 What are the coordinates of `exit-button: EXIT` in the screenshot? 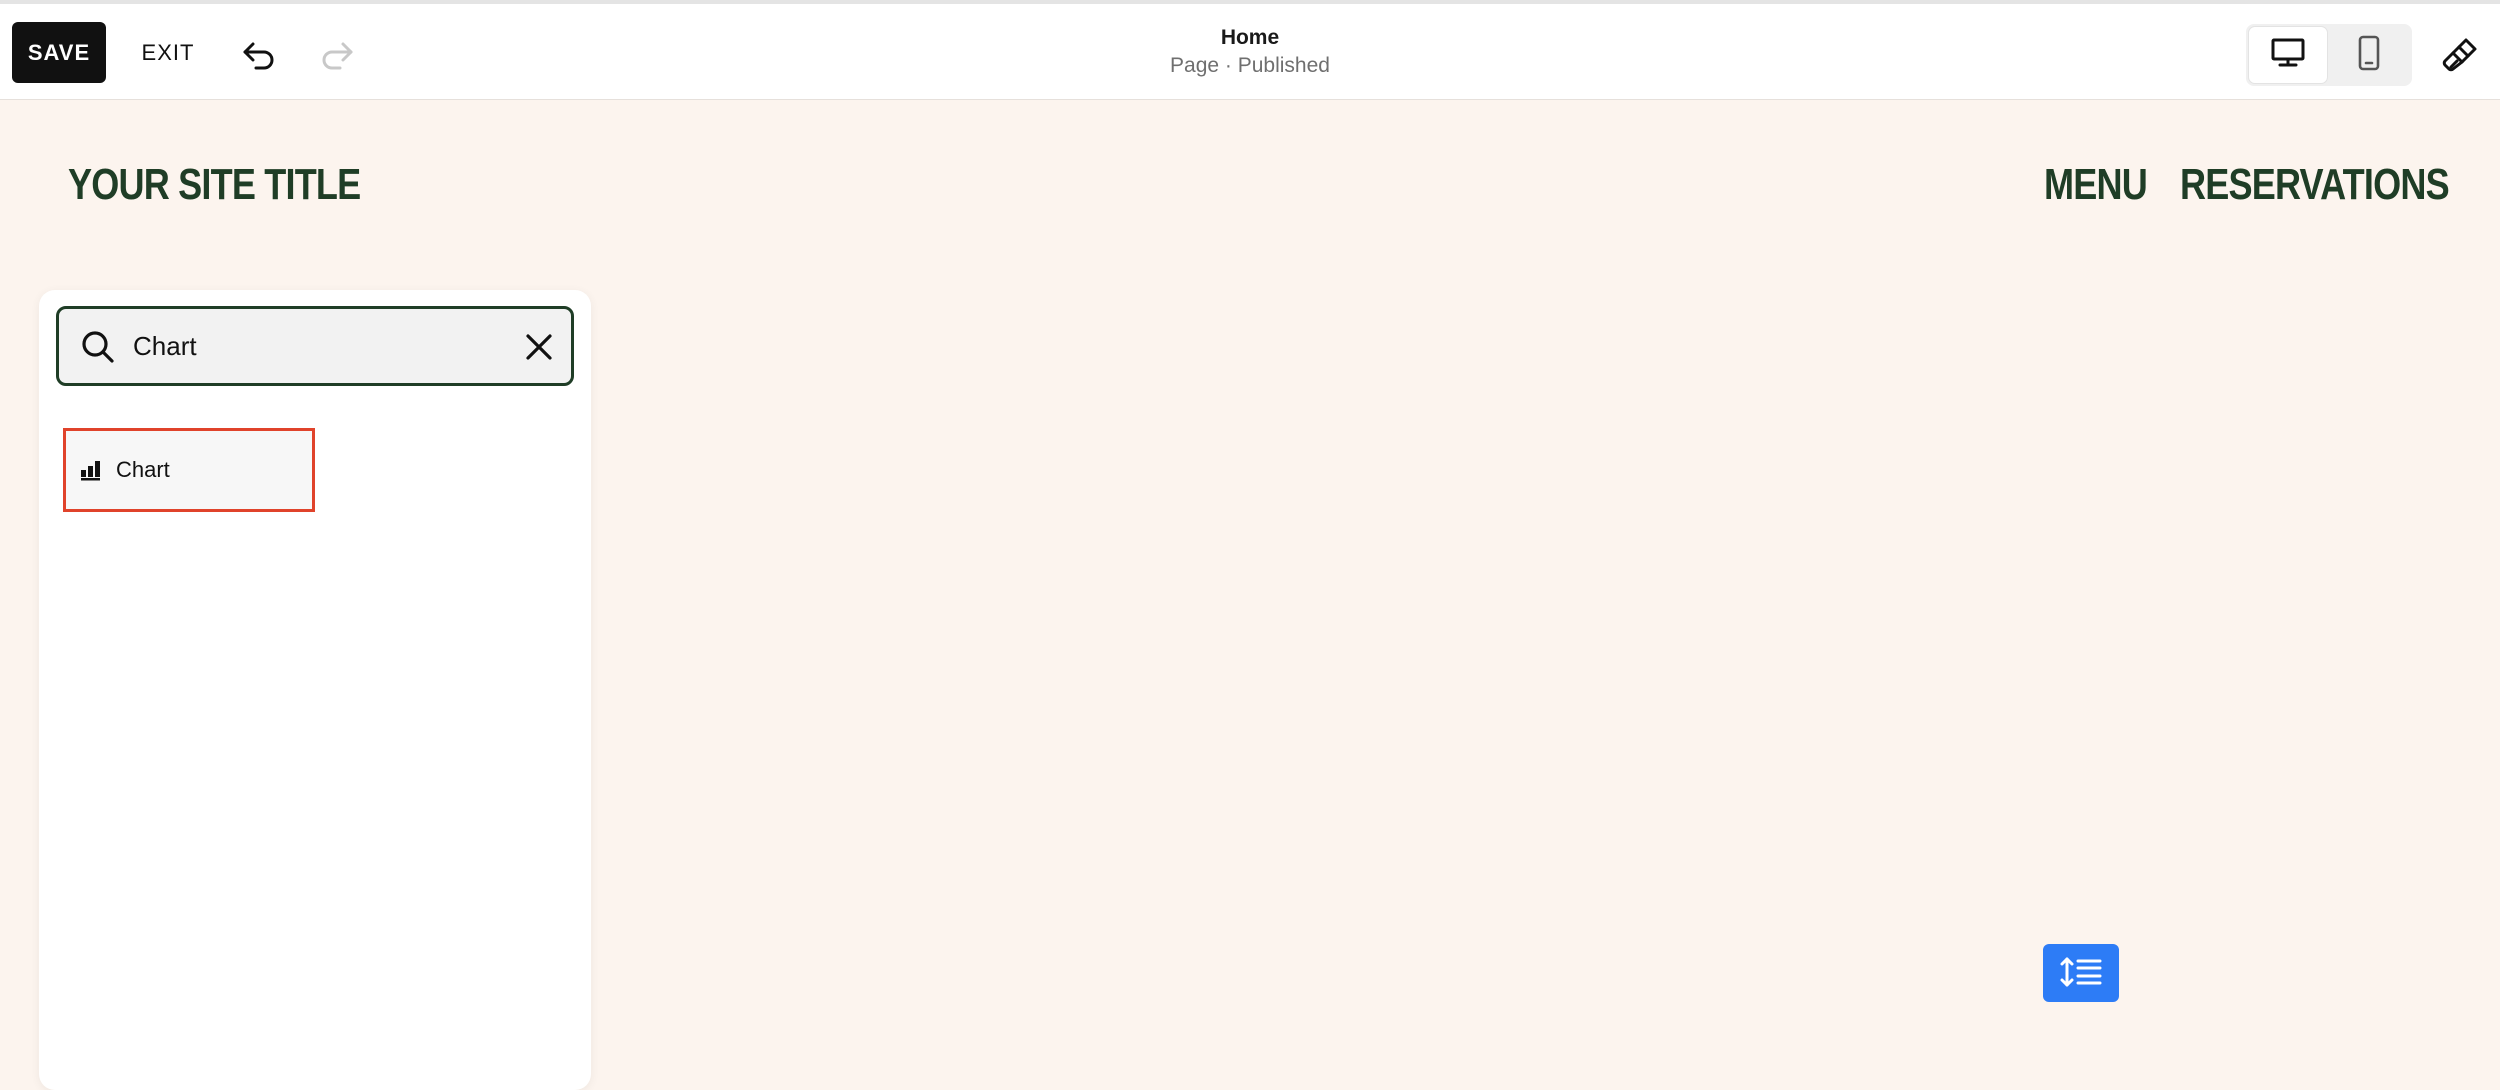 It's located at (168, 52).